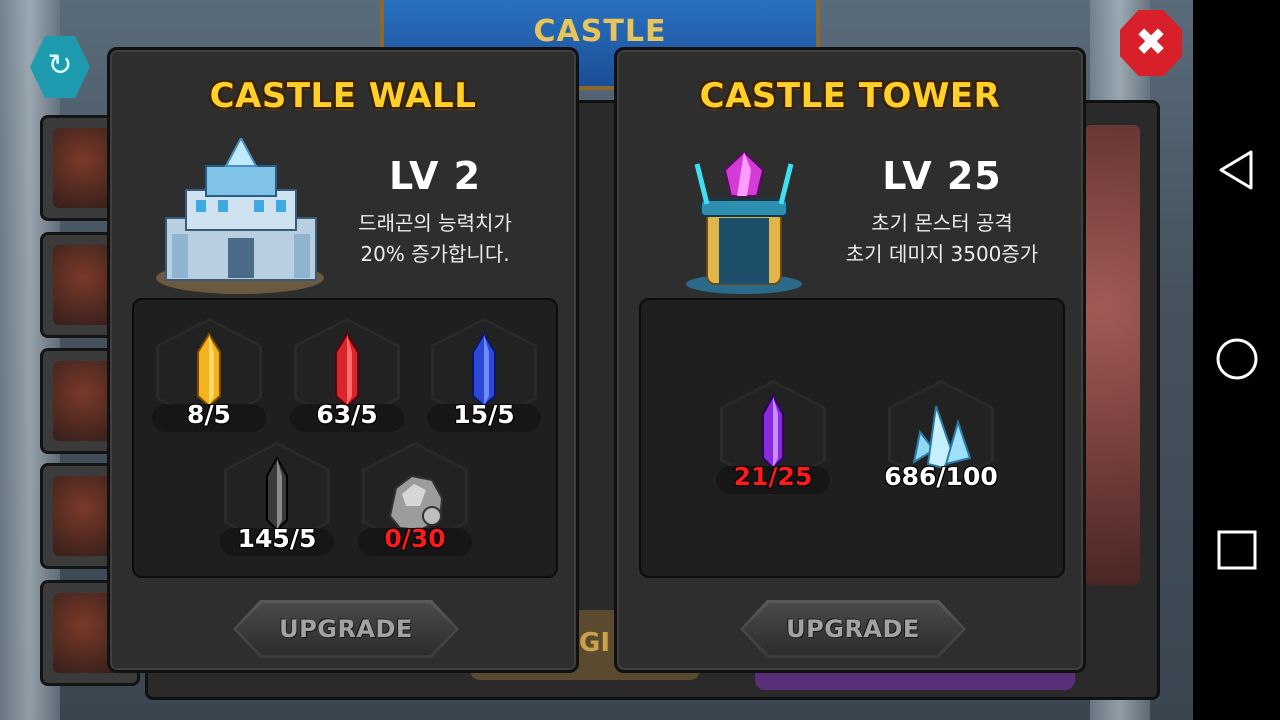  Describe the element at coordinates (773, 431) in the screenshot. I see `purple-crystal-icon` at that location.